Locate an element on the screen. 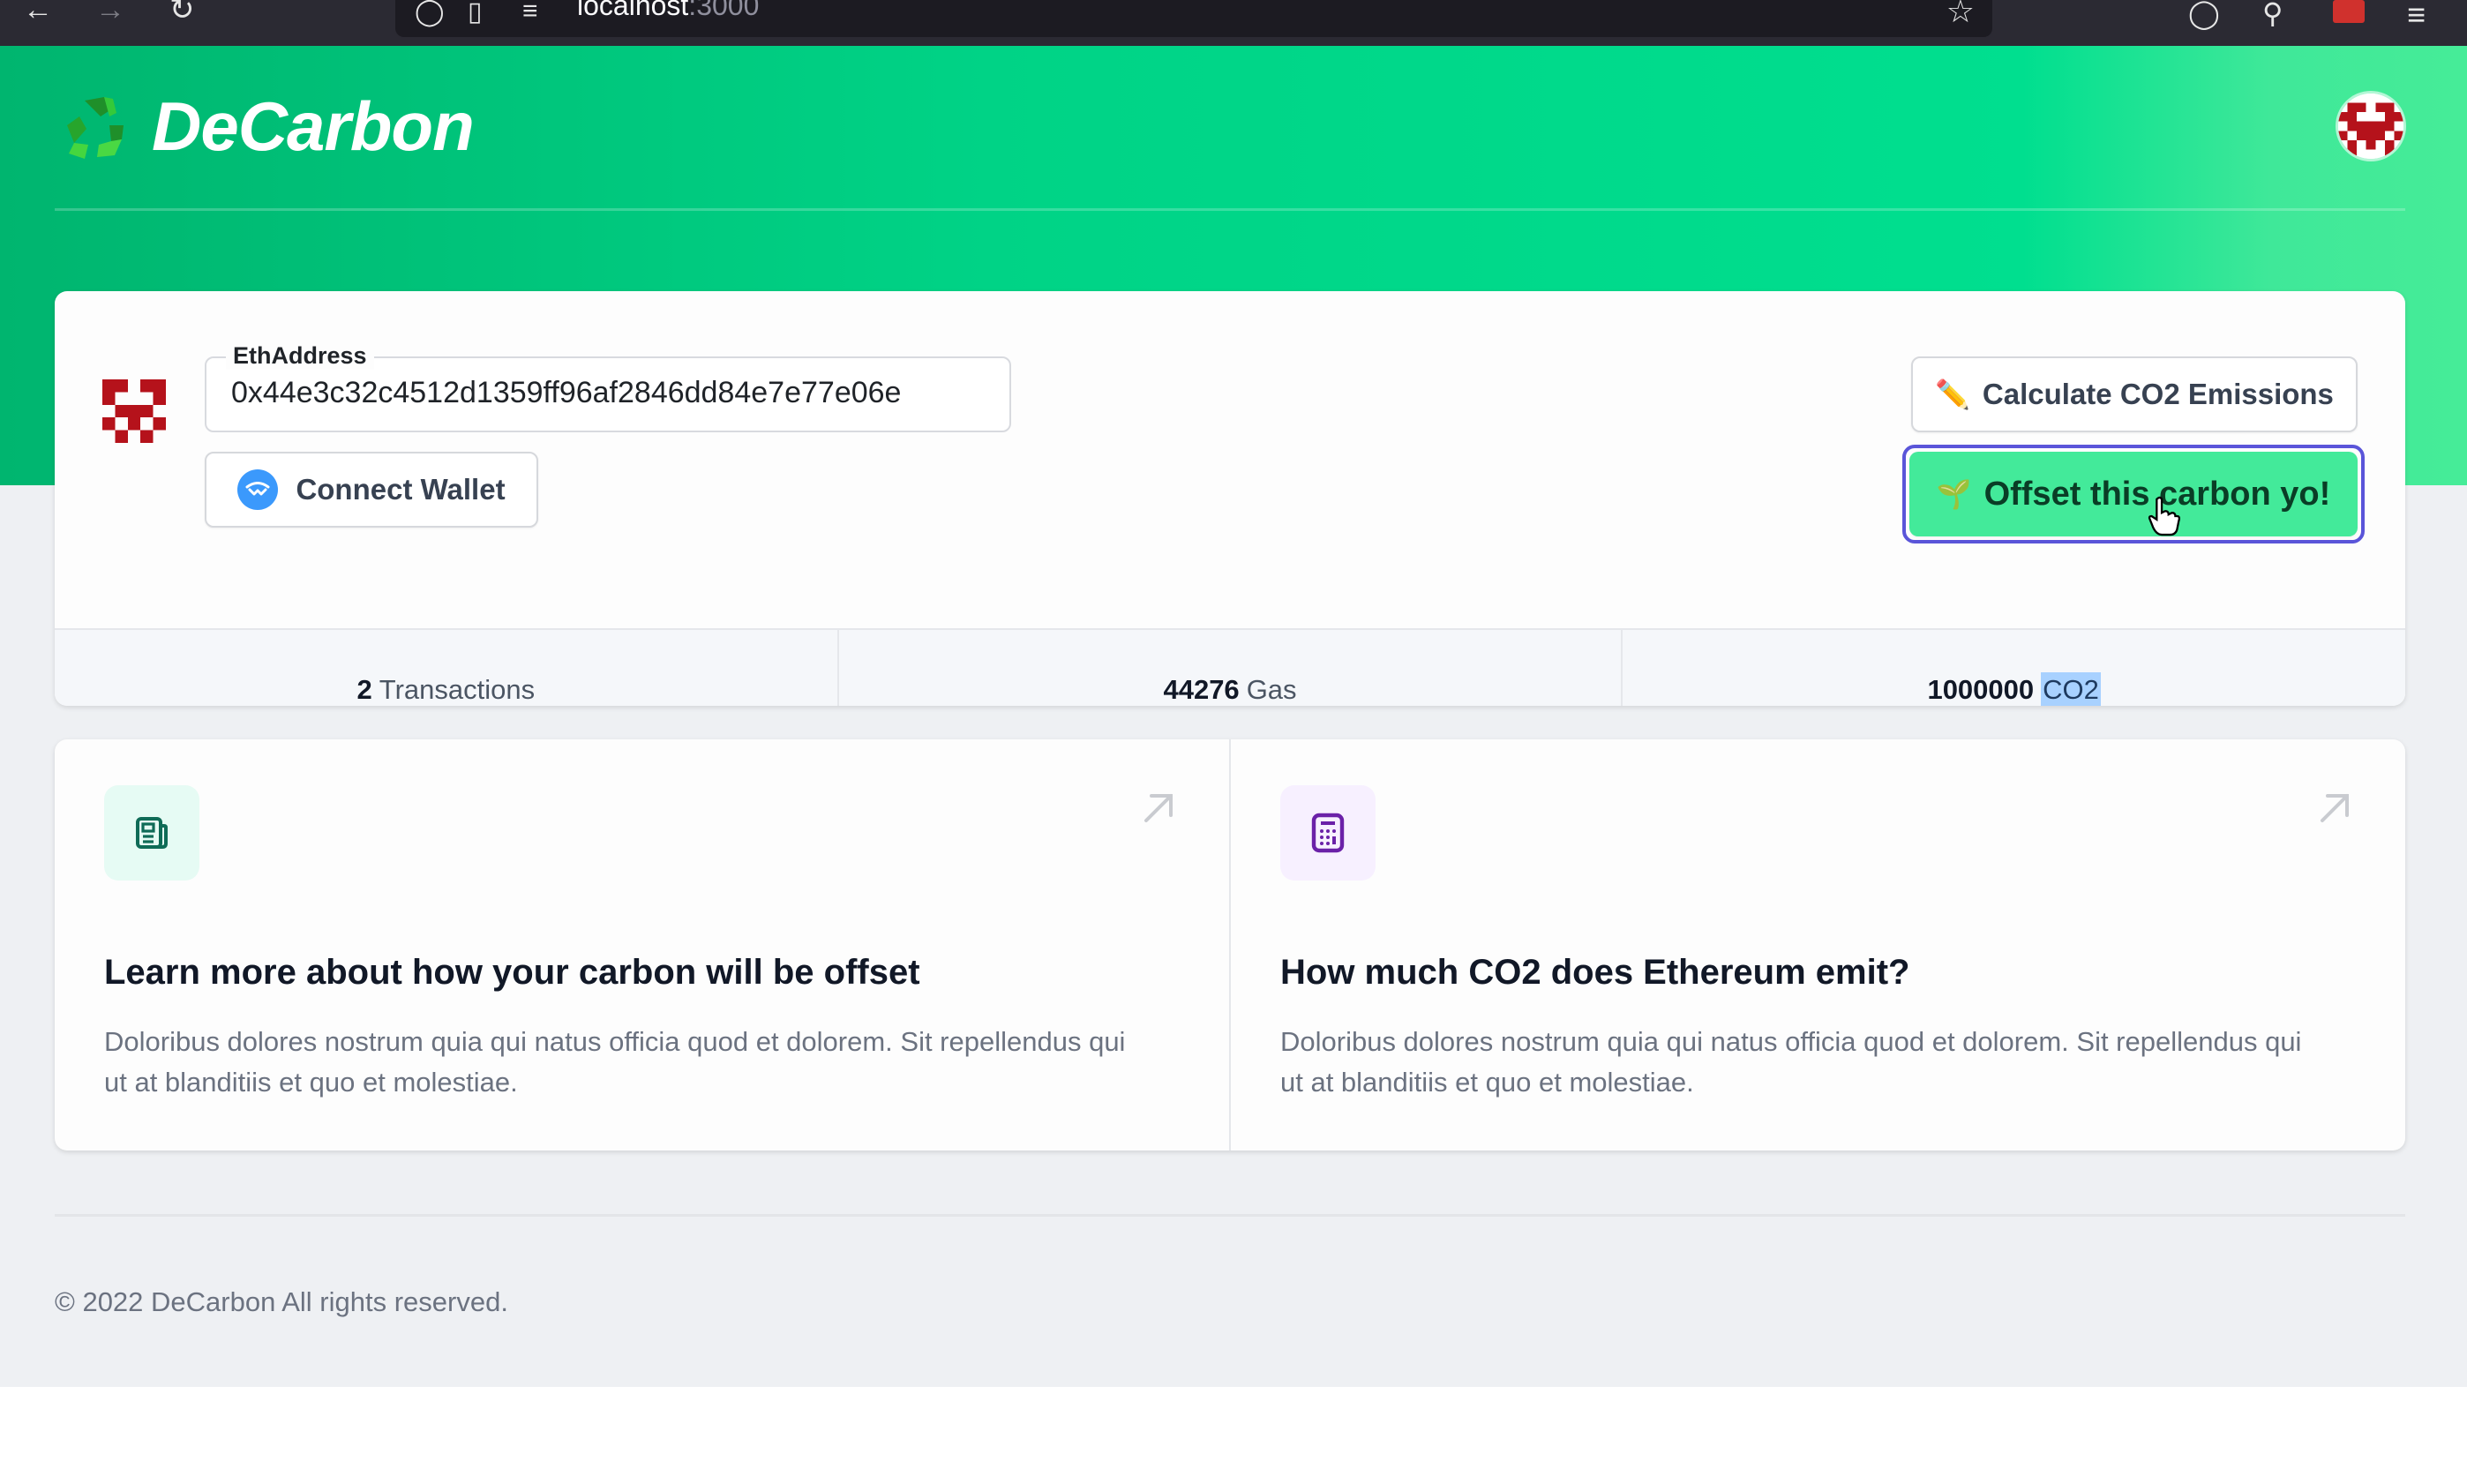 The image size is (2467, 1484). bookmark-star-icon: ☆ is located at coordinates (1960, 15).